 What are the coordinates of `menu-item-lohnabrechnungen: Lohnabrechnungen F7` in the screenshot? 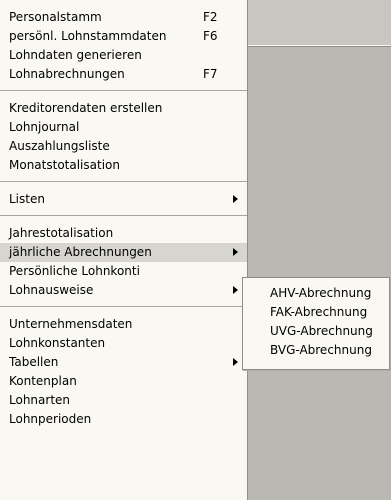 It's located at (123, 74).